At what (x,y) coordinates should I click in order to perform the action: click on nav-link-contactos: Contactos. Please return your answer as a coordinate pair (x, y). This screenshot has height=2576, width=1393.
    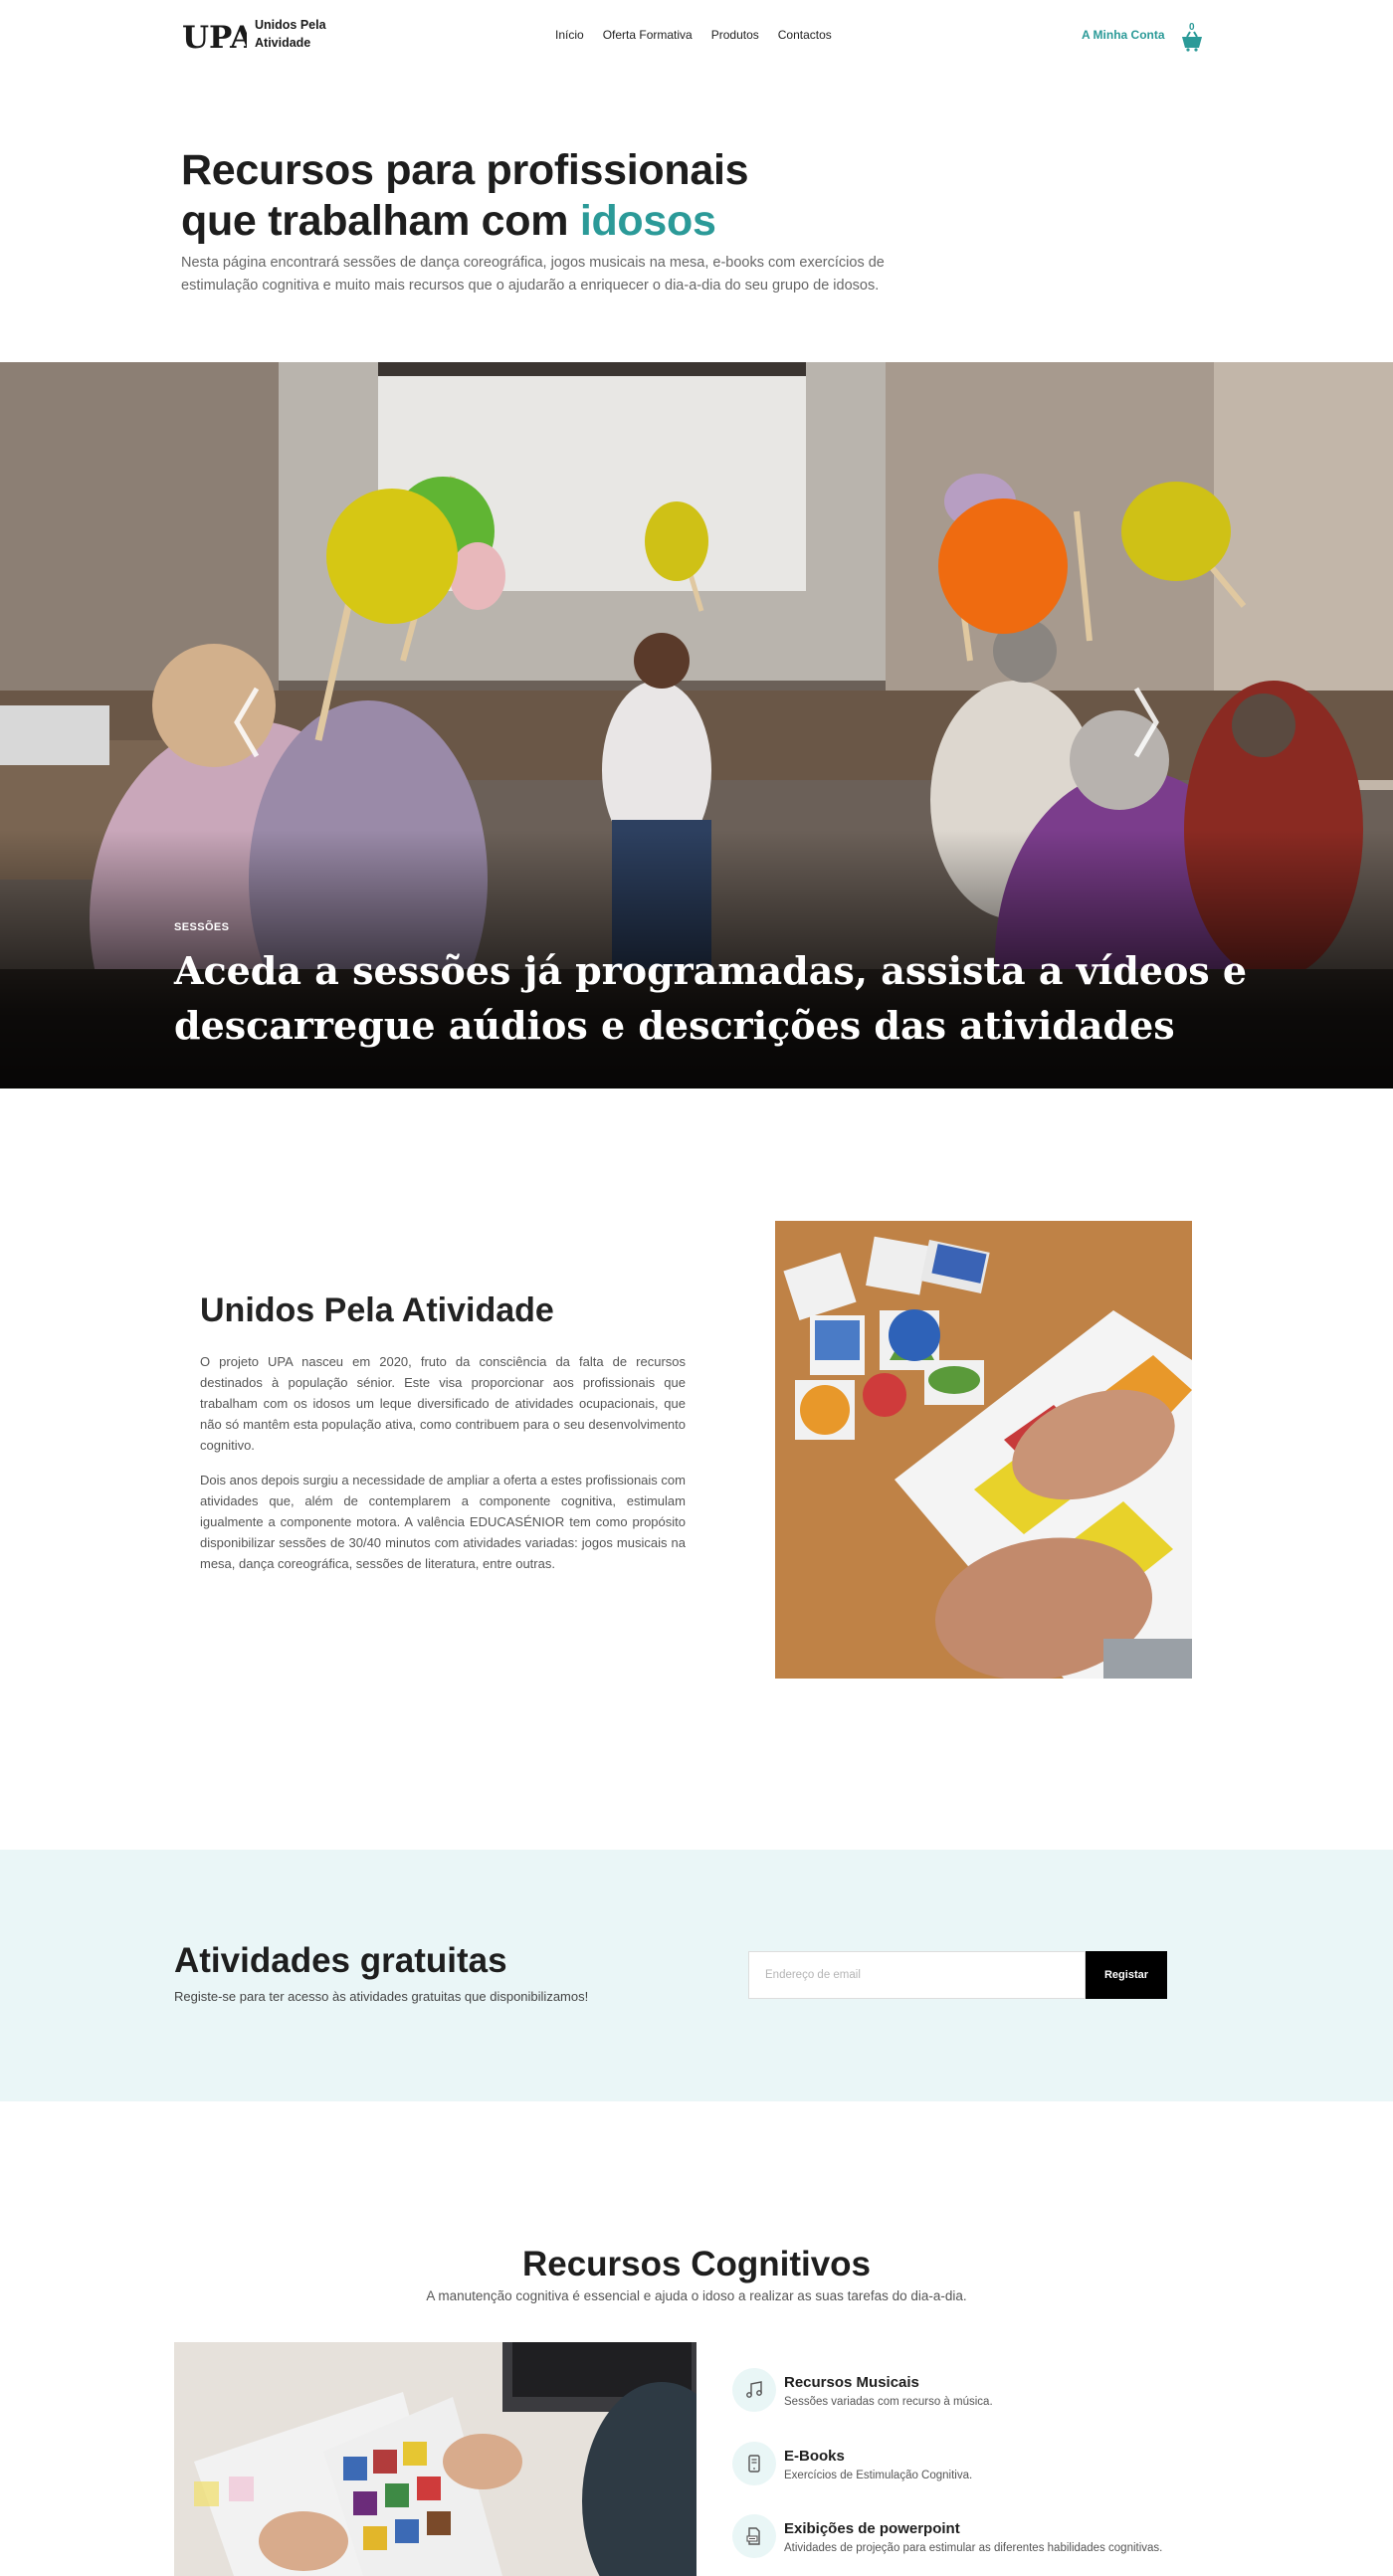
    Looking at the image, I should click on (805, 35).